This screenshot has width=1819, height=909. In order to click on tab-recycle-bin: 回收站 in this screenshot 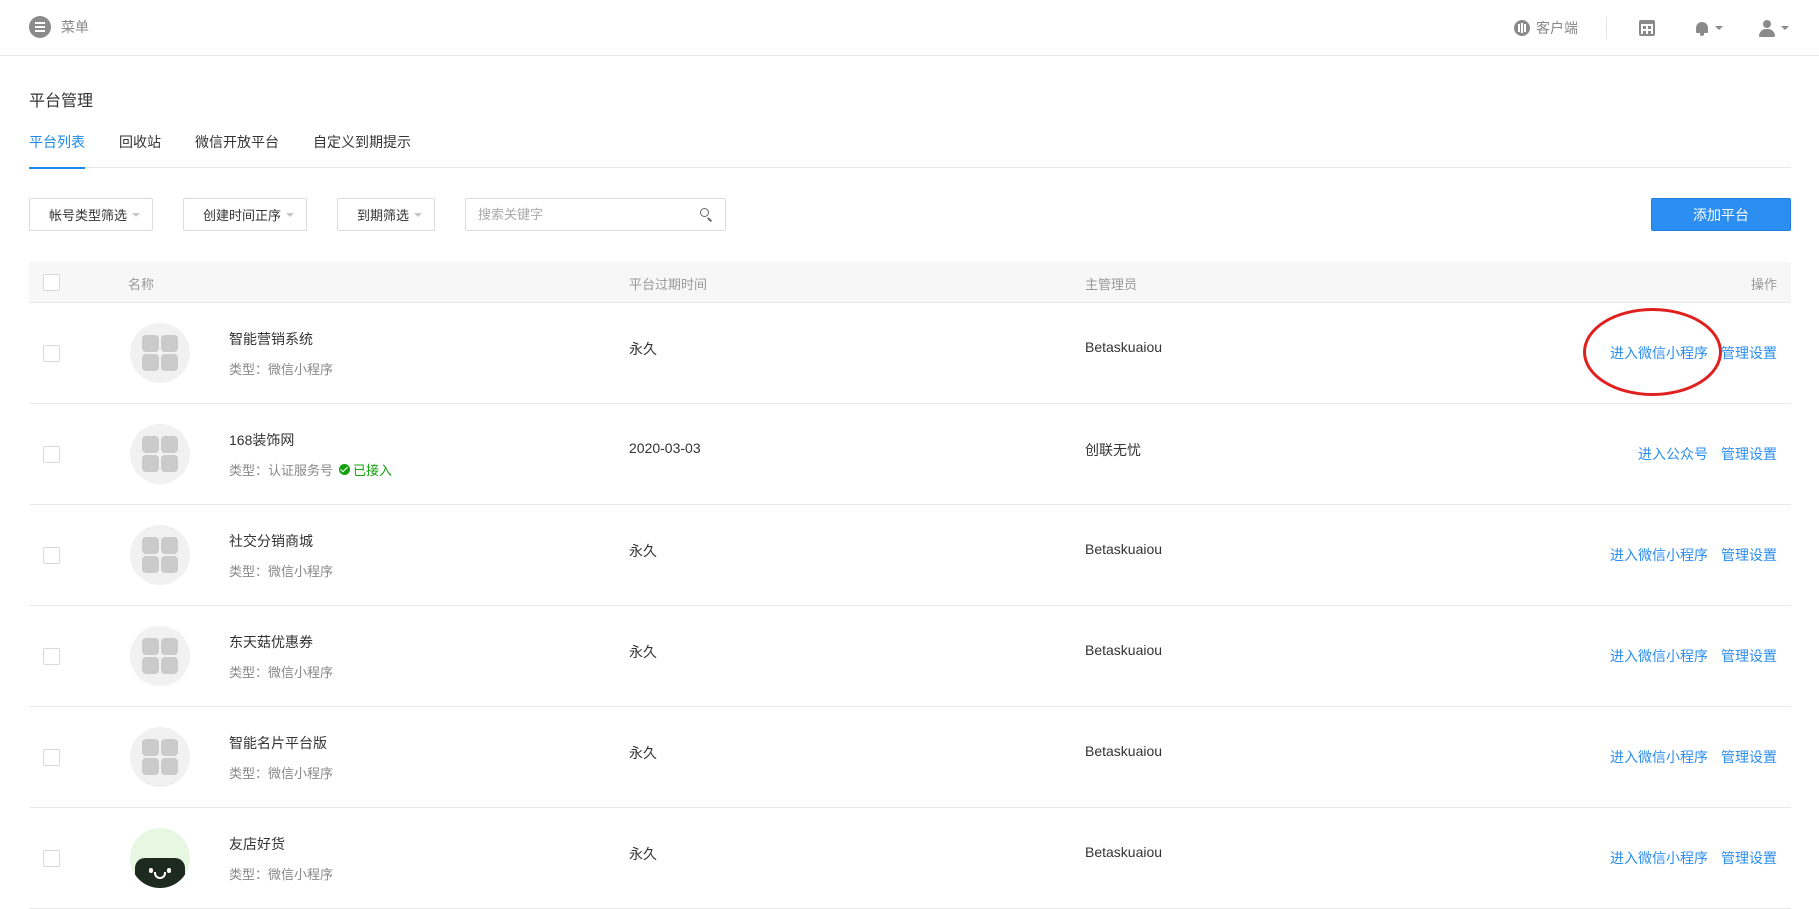, I will do `click(140, 149)`.